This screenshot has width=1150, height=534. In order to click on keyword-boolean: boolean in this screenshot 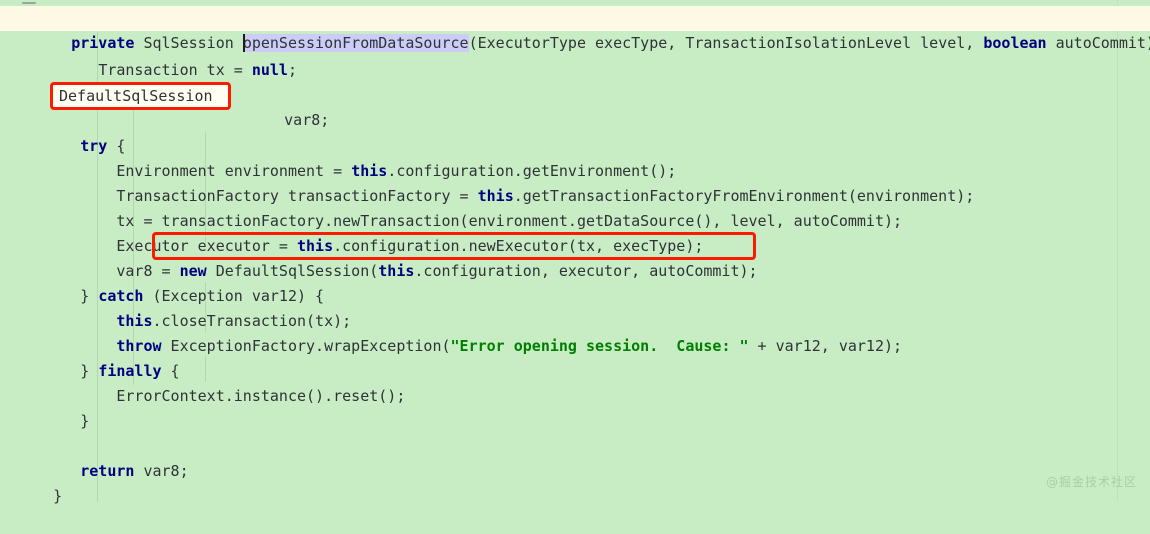, I will do `click(1015, 43)`.